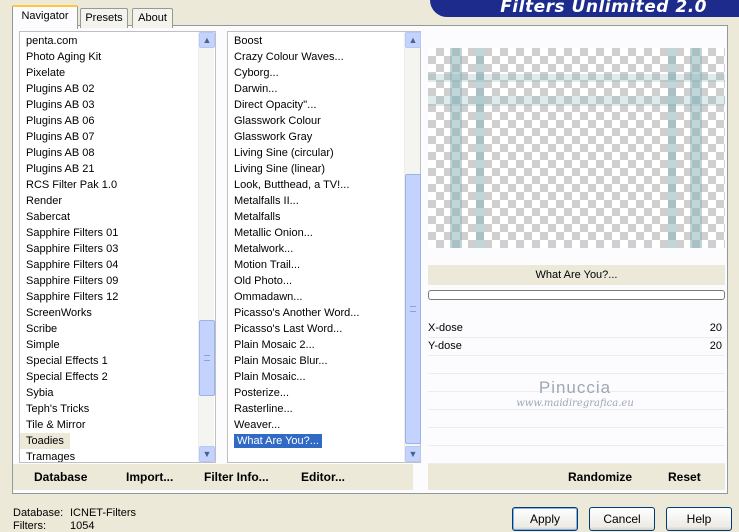 The width and height of the screenshot is (739, 532). I want to click on filter-scroll-thumb, so click(413, 309).